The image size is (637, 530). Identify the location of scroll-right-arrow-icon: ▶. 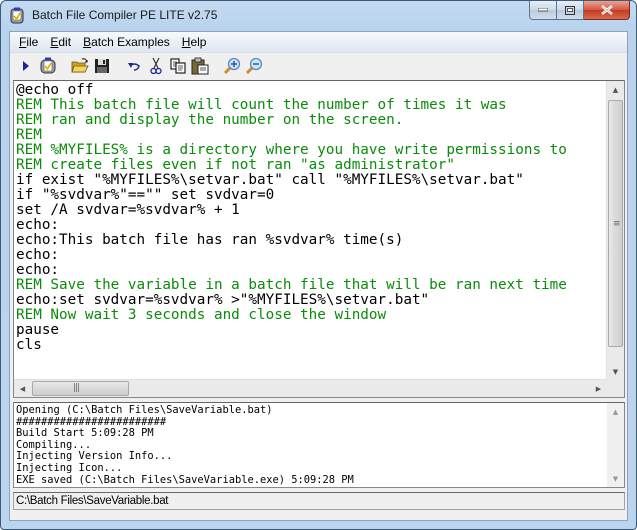
(598, 388).